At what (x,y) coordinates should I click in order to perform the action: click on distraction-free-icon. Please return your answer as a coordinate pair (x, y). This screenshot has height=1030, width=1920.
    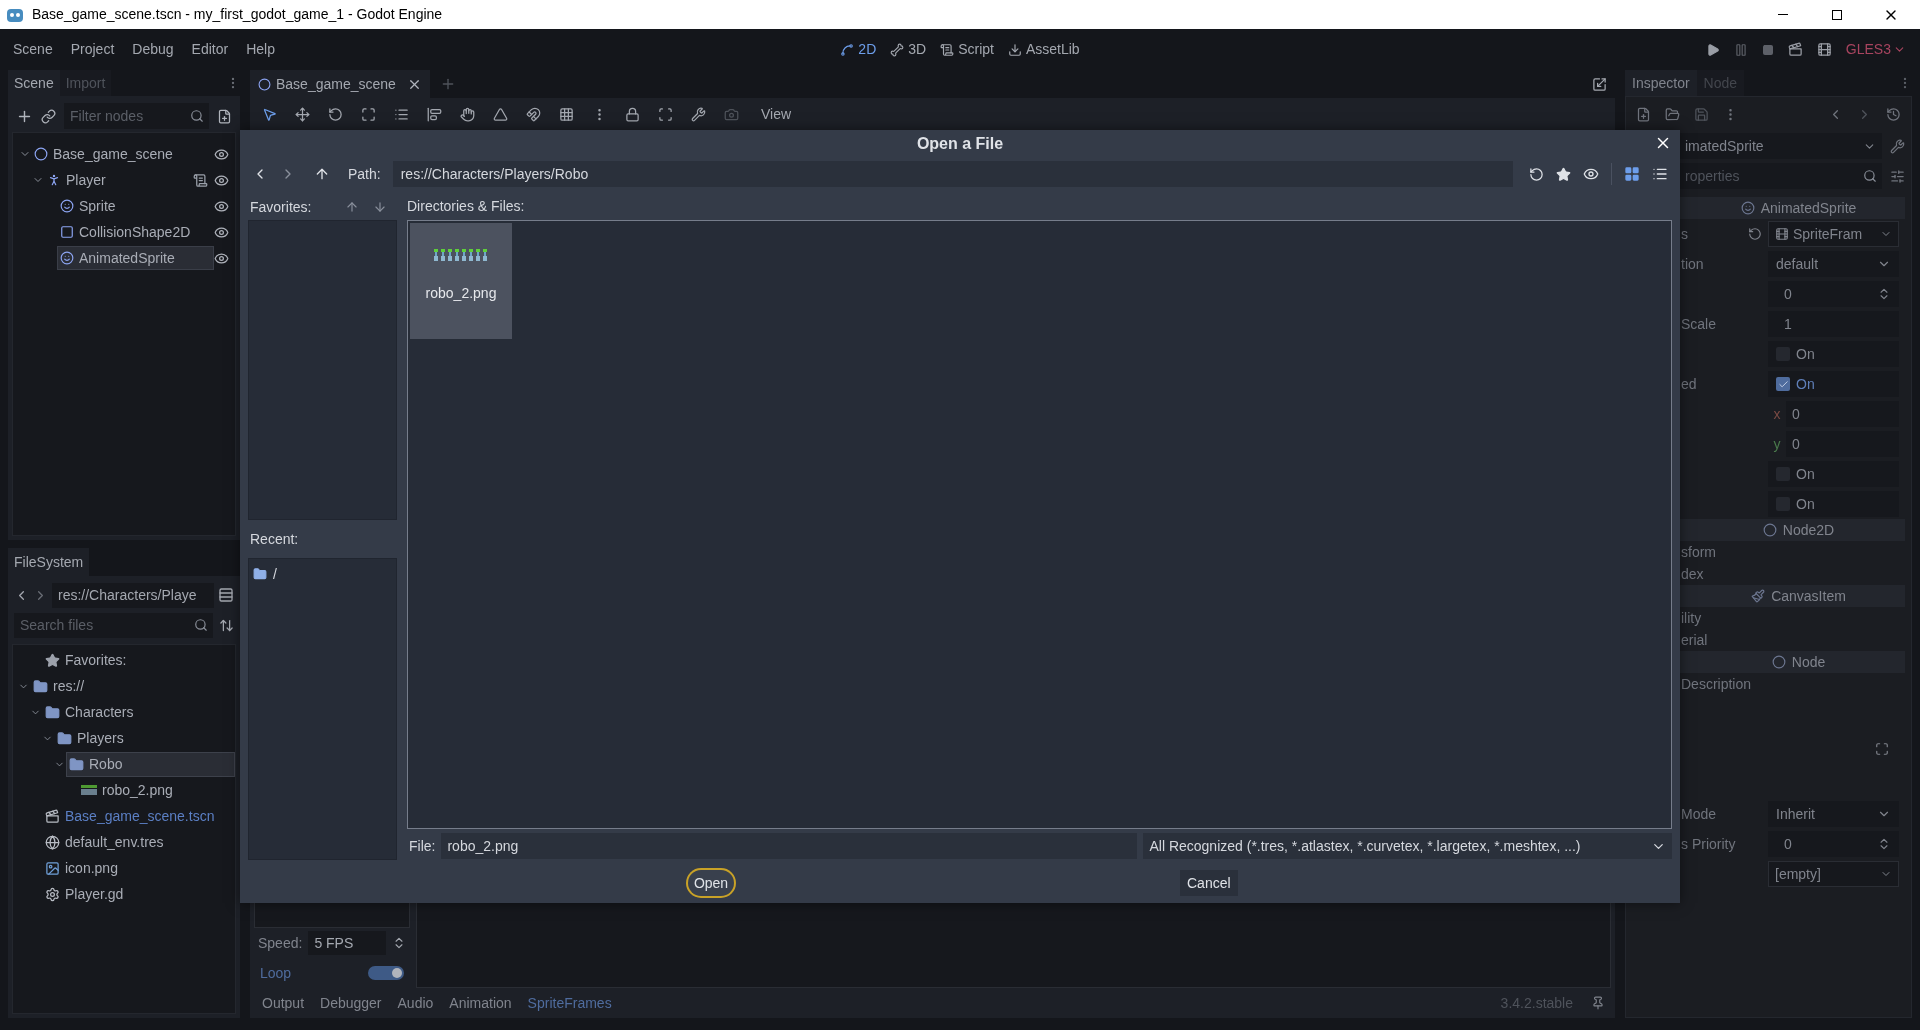
    Looking at the image, I should click on (1599, 84).